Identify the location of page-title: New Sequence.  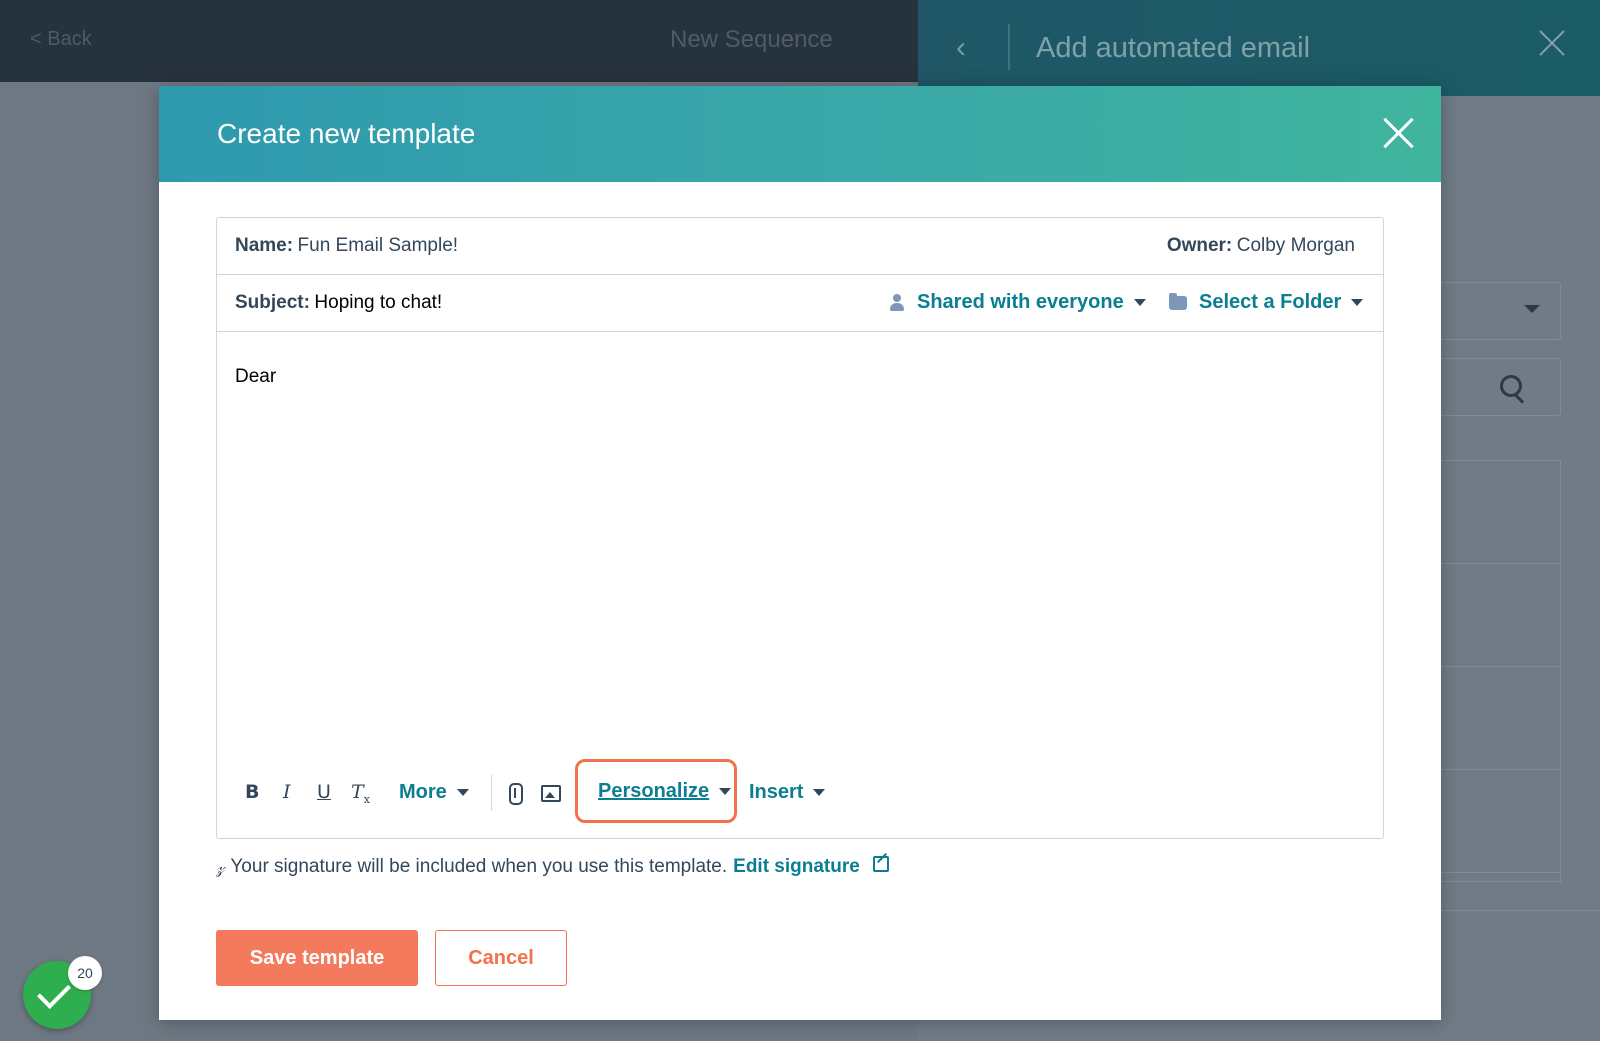
(751, 39).